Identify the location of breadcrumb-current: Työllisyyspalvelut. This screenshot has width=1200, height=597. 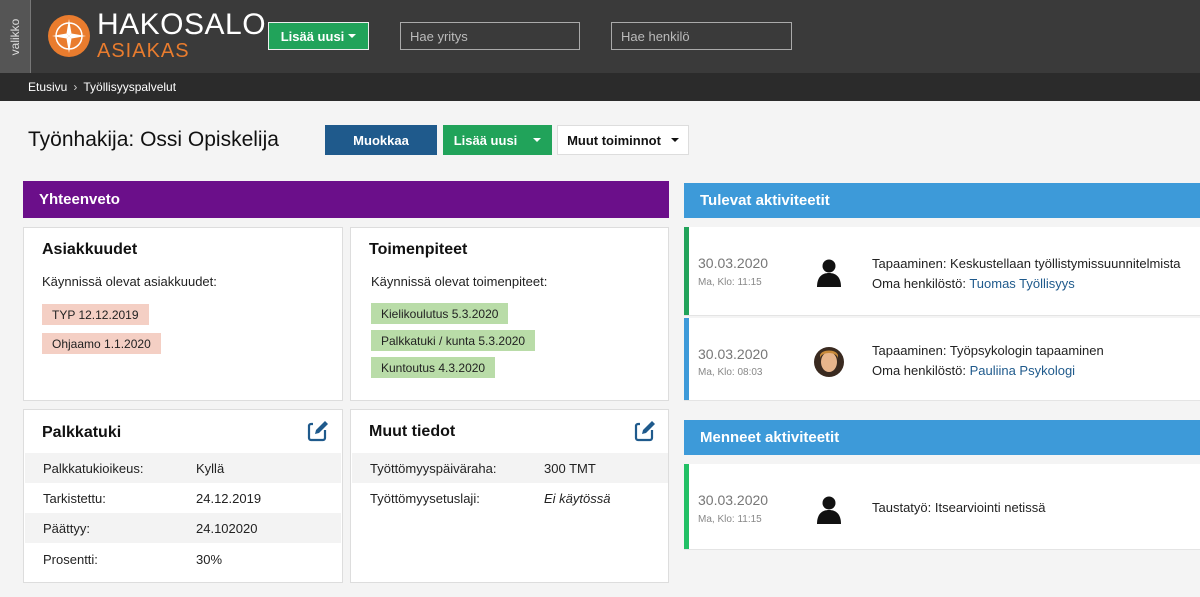
(129, 87).